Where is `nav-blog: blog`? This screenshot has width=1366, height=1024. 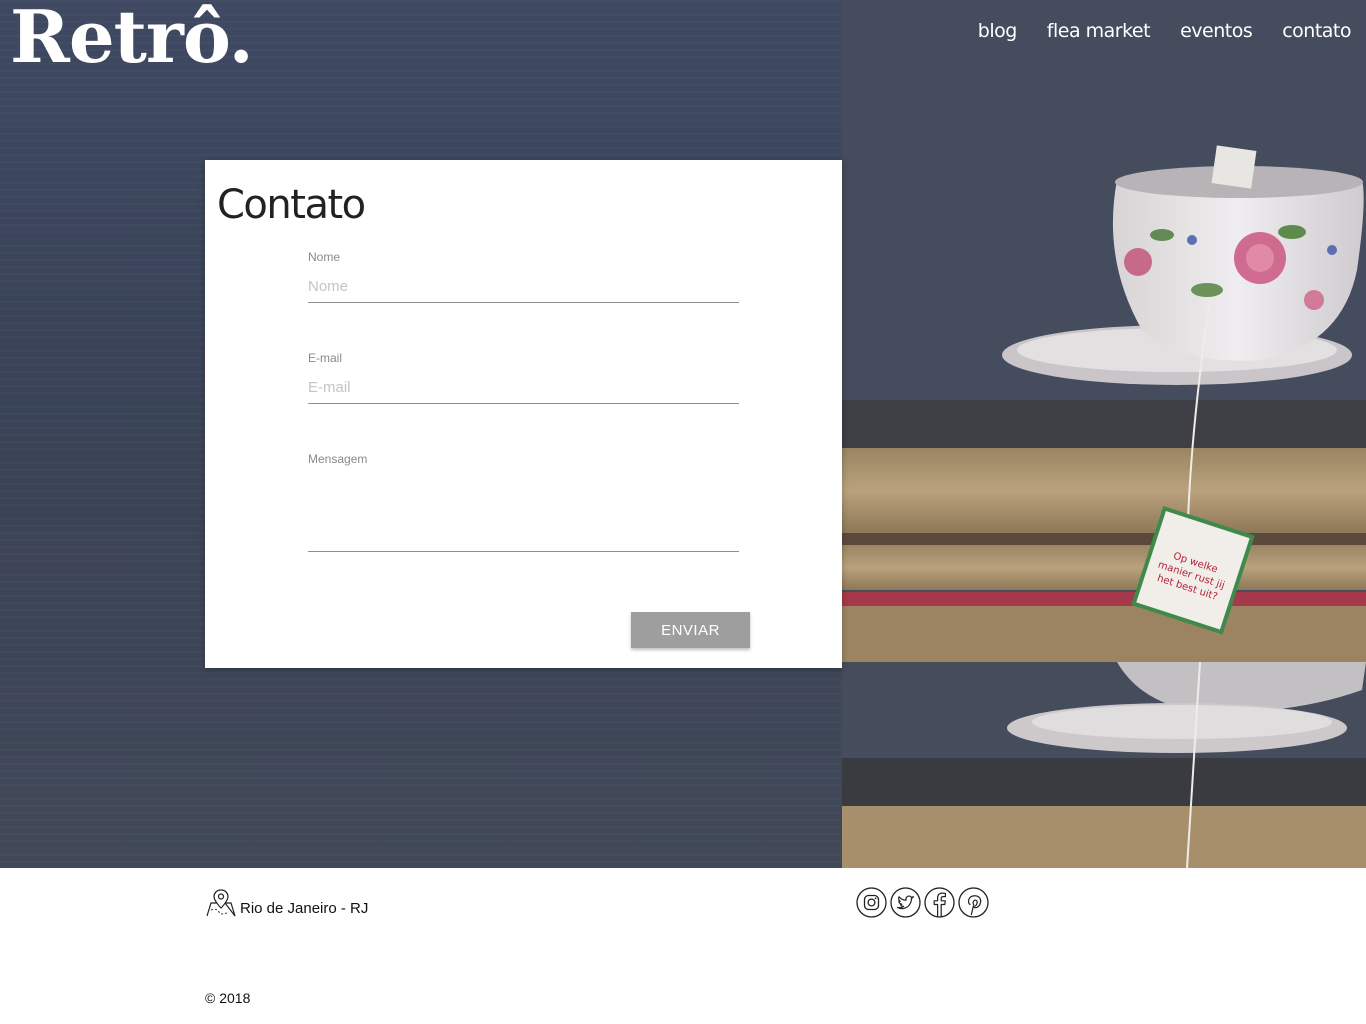
nav-blog: blog is located at coordinates (998, 31).